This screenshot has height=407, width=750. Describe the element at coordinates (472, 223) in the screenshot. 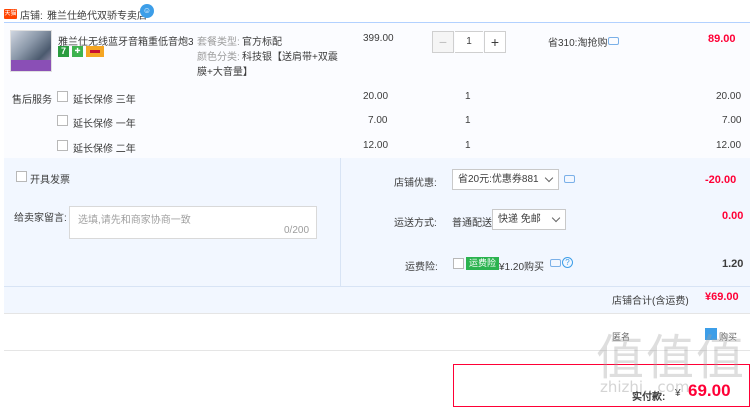

I see `shipping-method: 普通配送` at that location.